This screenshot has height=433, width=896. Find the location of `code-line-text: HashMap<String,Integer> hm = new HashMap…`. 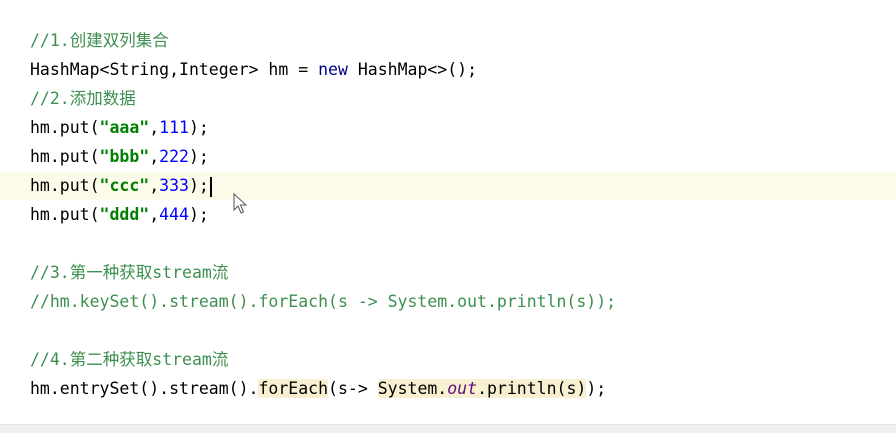

code-line-text: HashMap<String,Integer> hm = new HashMap… is located at coordinates (253, 70).